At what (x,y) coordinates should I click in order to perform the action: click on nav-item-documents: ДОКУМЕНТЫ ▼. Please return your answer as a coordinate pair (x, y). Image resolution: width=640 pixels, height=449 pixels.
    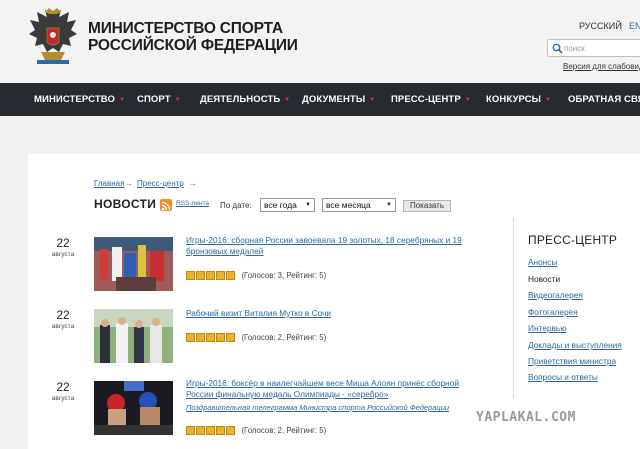
    Looking at the image, I should click on (338, 99).